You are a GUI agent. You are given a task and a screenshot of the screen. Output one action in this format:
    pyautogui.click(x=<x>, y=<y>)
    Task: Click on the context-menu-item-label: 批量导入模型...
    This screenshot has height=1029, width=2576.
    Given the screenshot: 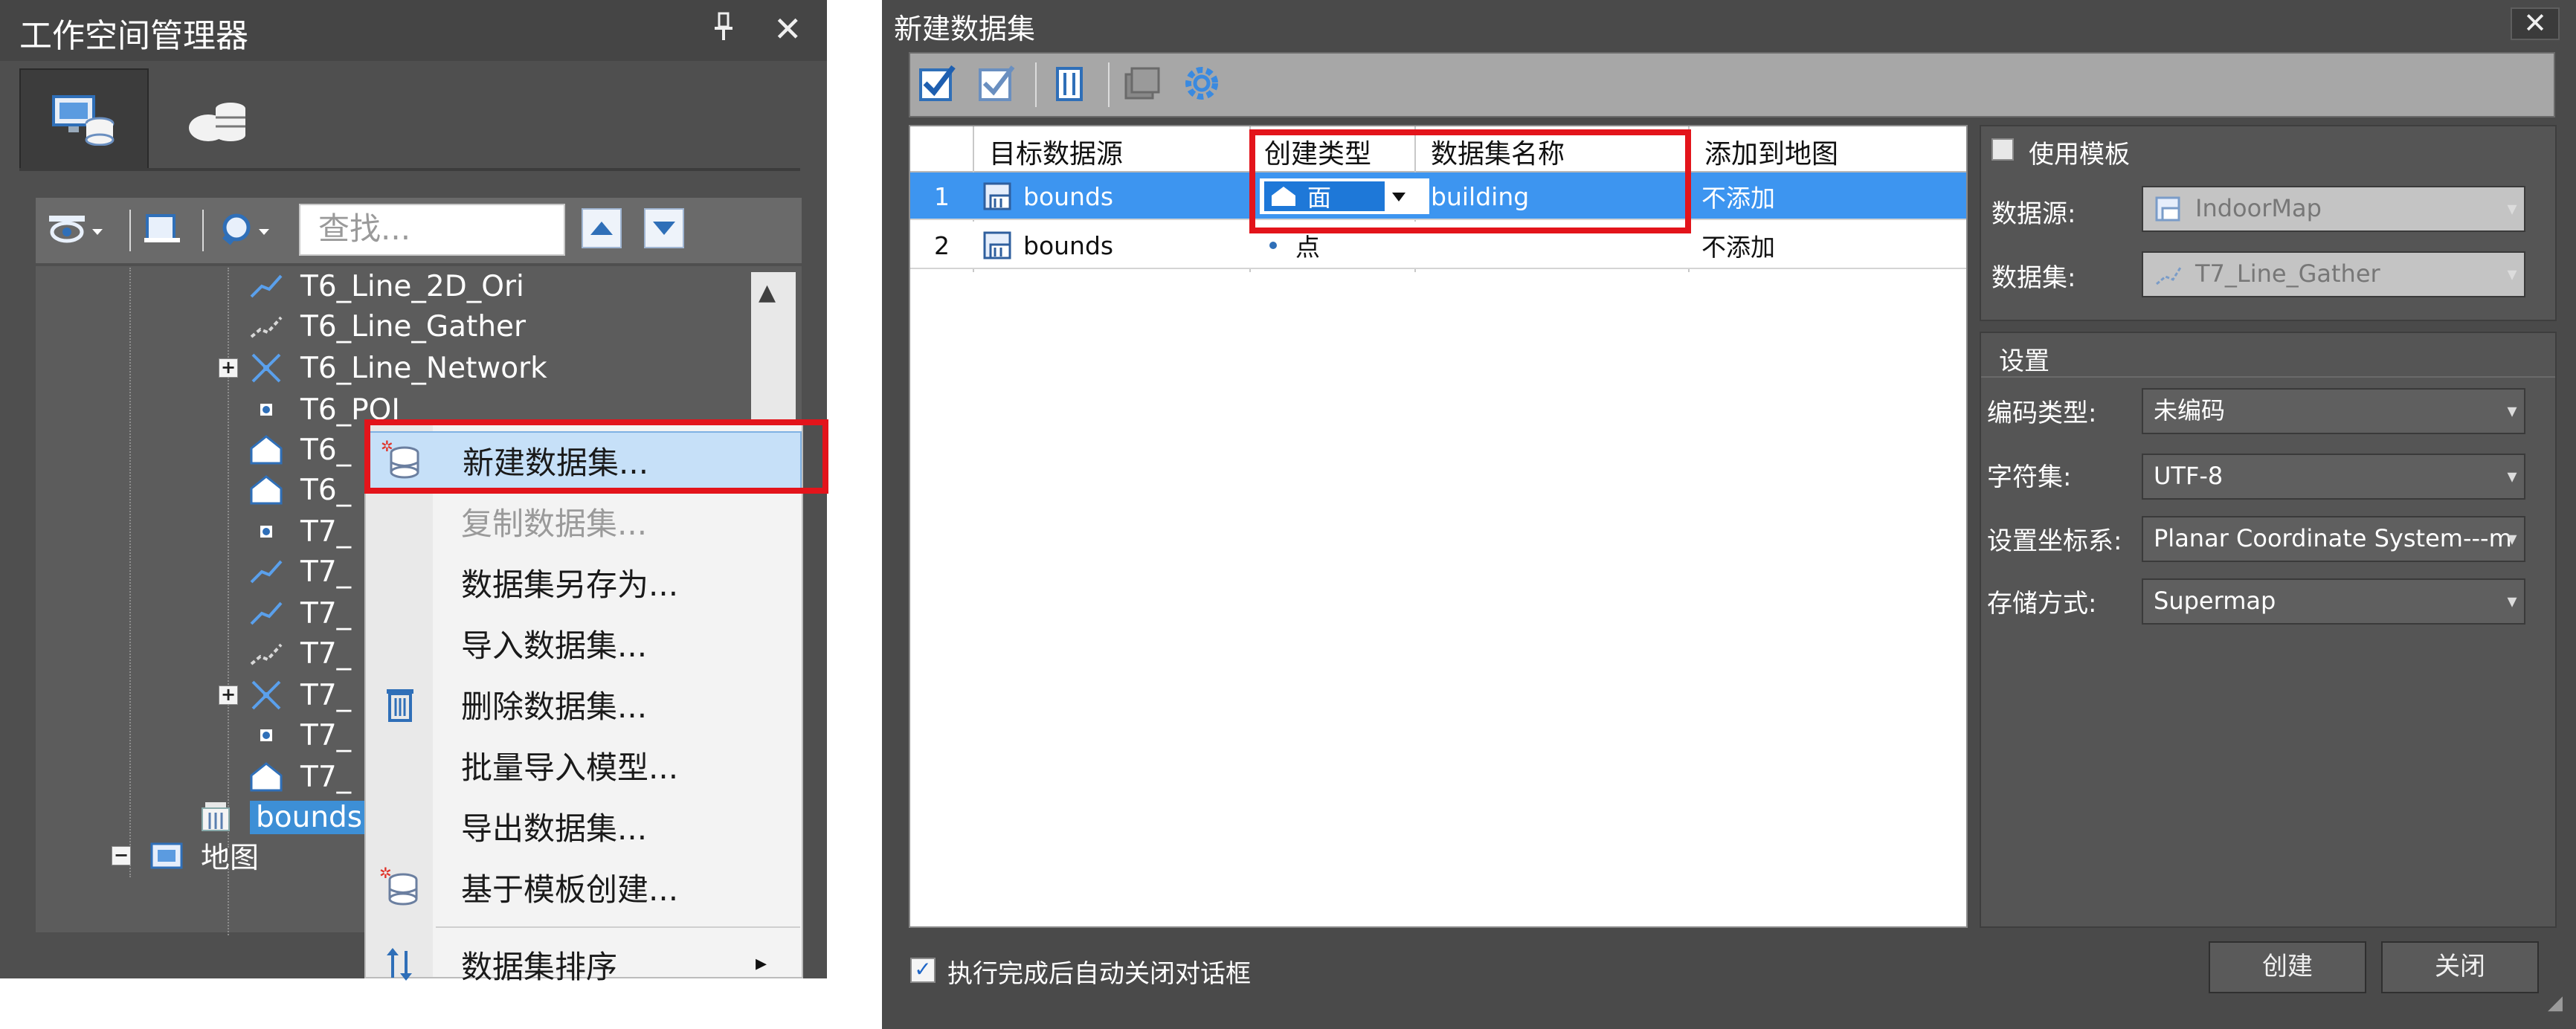 What is the action you would take?
    pyautogui.click(x=570, y=768)
    